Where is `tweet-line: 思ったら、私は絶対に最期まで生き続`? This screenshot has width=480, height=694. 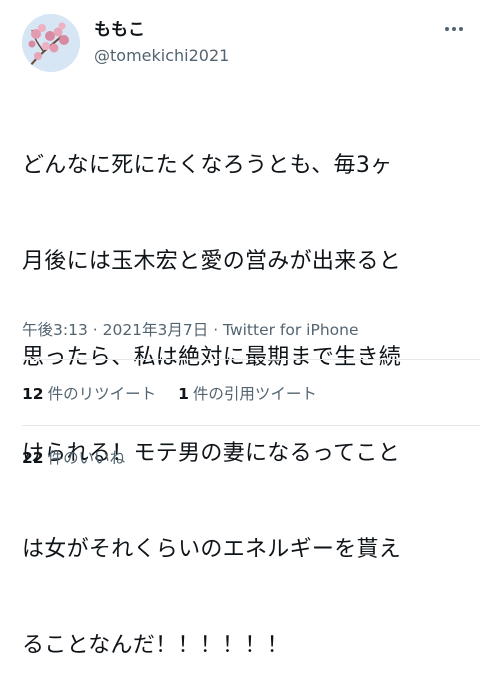 tweet-line: 思ったら、私は絶対に最期まで生き続 is located at coordinates (212, 357).